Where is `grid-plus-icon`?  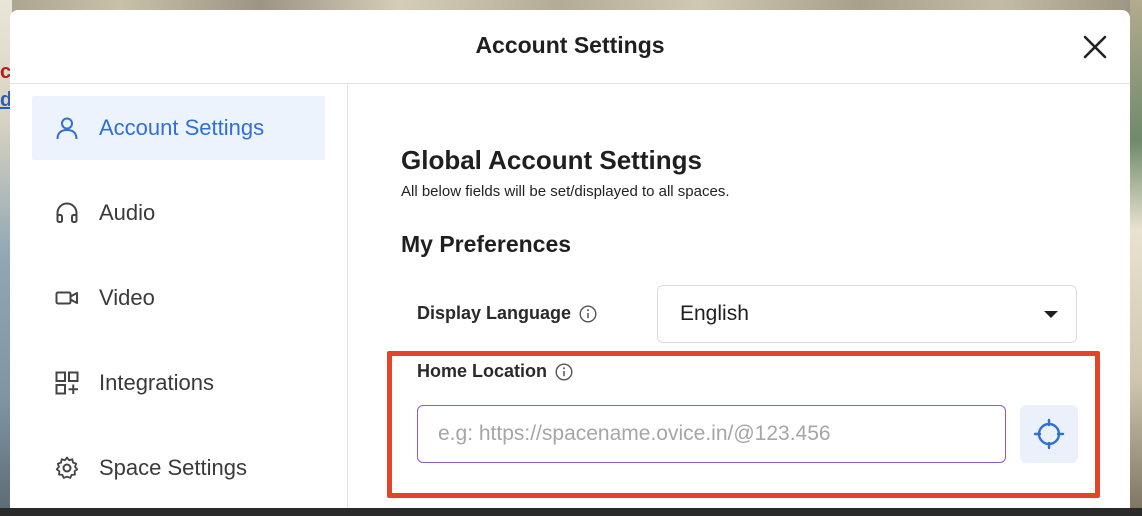 grid-plus-icon is located at coordinates (67, 383).